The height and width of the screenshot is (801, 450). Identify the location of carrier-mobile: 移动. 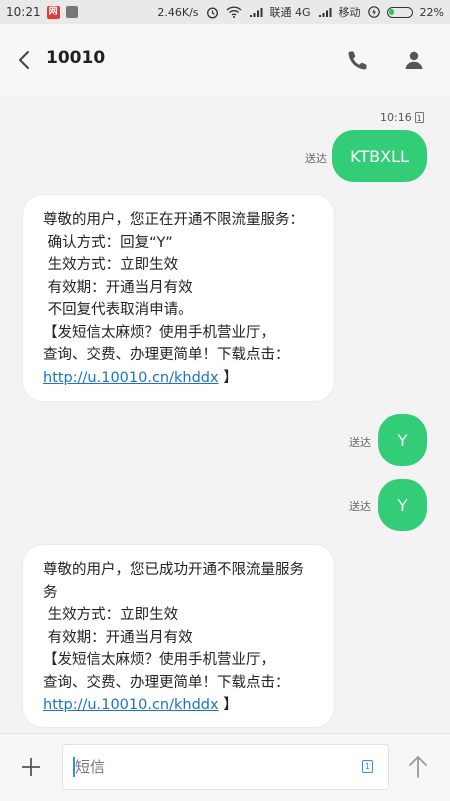
(349, 12).